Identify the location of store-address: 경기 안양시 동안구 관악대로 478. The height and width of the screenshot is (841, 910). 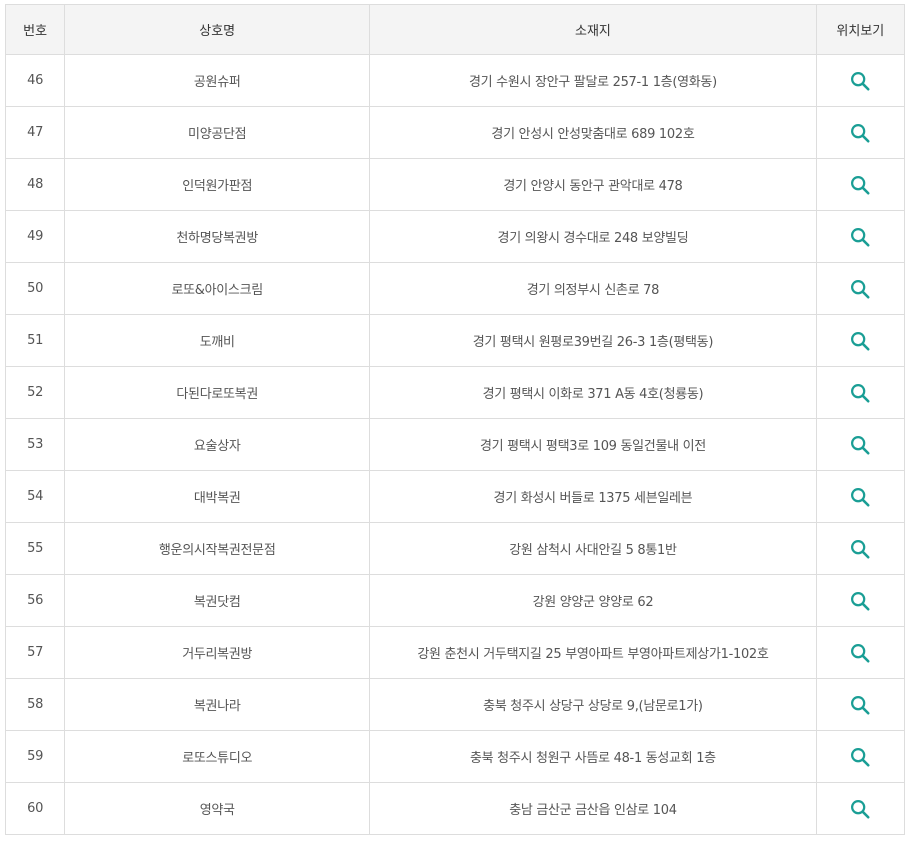
(593, 184).